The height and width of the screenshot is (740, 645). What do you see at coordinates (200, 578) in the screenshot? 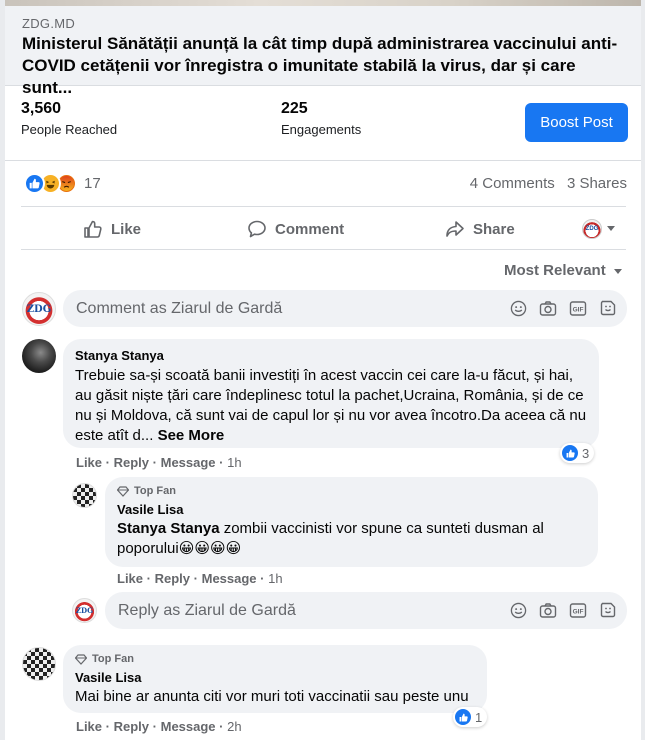
I see `reply-meta: Like · Reply · Message · 1h` at bounding box center [200, 578].